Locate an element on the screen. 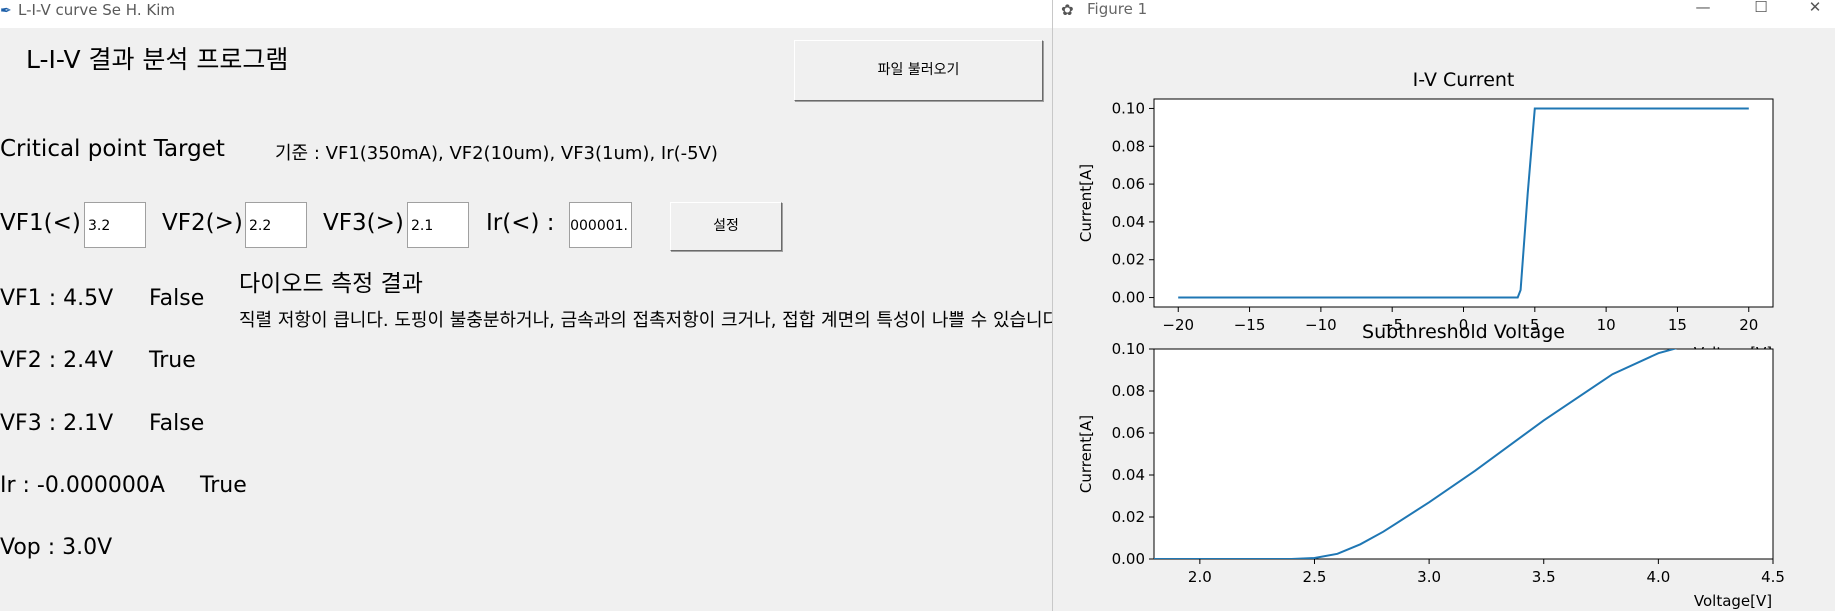 The image size is (1835, 611). feather-icon: ✒ is located at coordinates (6, 11).